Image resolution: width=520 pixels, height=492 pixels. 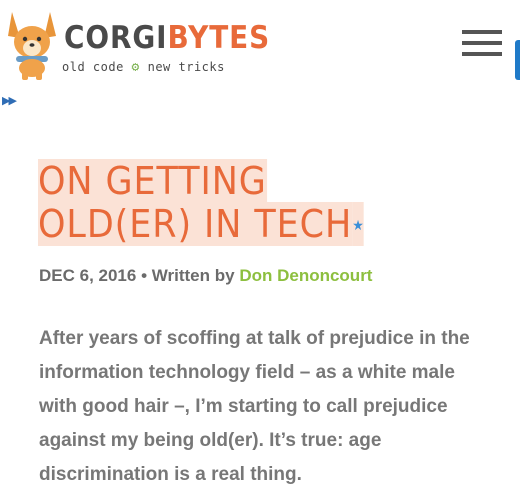 What do you see at coordinates (32, 46) in the screenshot?
I see `corgi-logo-icon` at bounding box center [32, 46].